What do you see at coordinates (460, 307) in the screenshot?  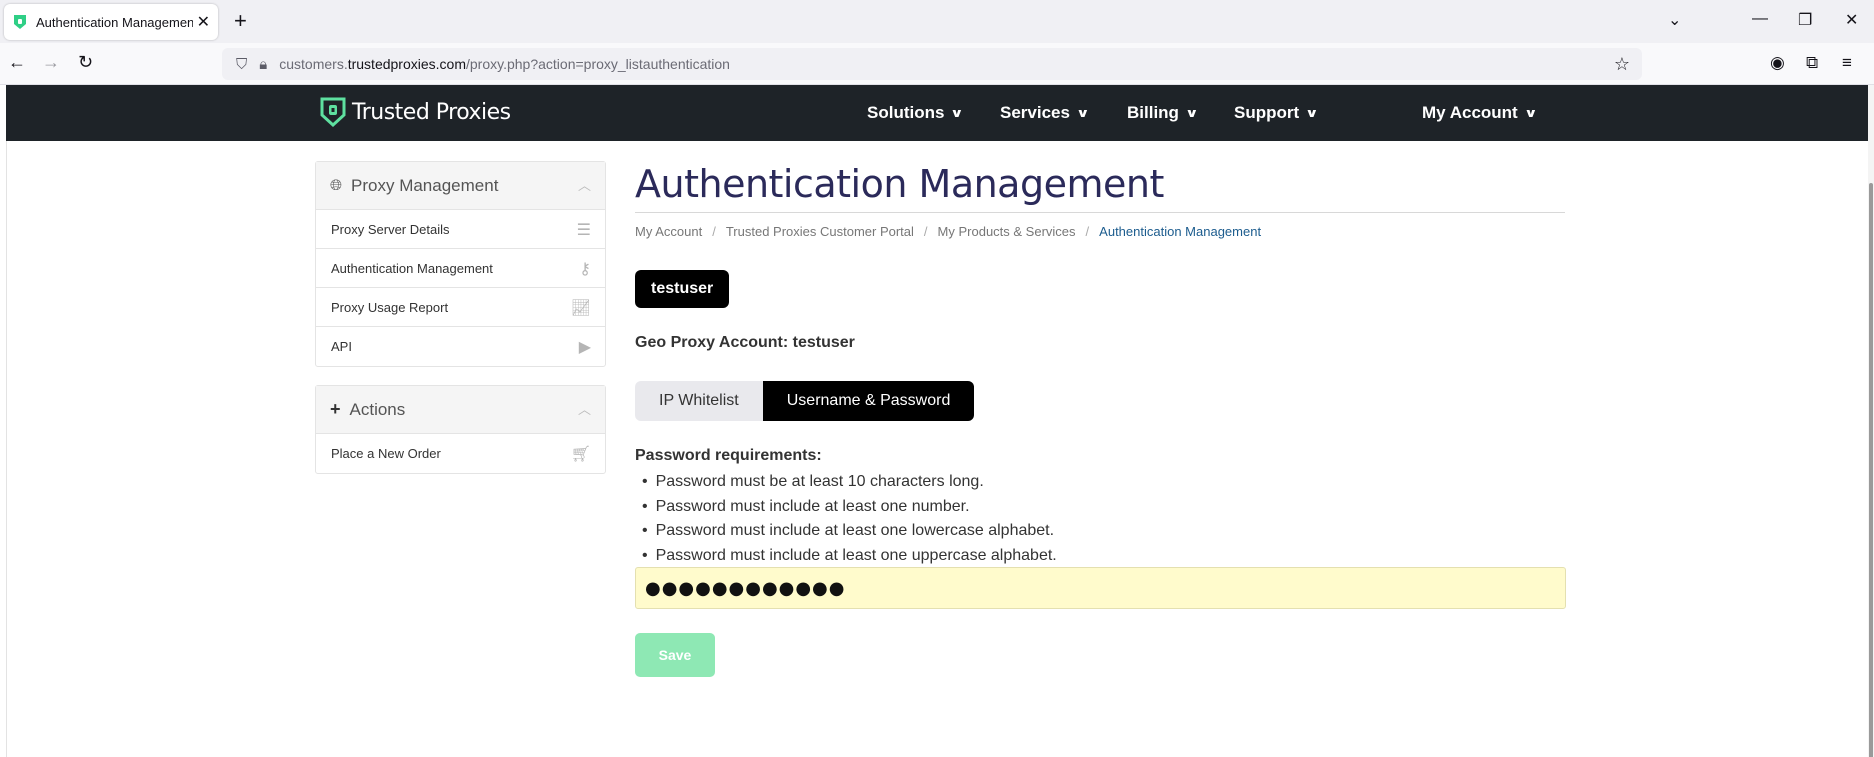 I see `sidebar-item-proxy-usage-report: Proxy Usage Report 📈︎` at bounding box center [460, 307].